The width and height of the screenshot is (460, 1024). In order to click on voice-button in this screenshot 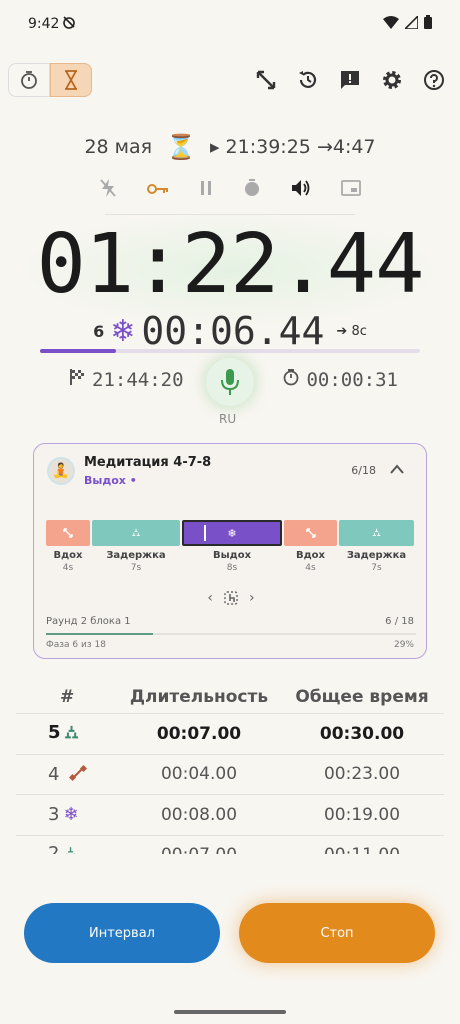, I will do `click(230, 382)`.